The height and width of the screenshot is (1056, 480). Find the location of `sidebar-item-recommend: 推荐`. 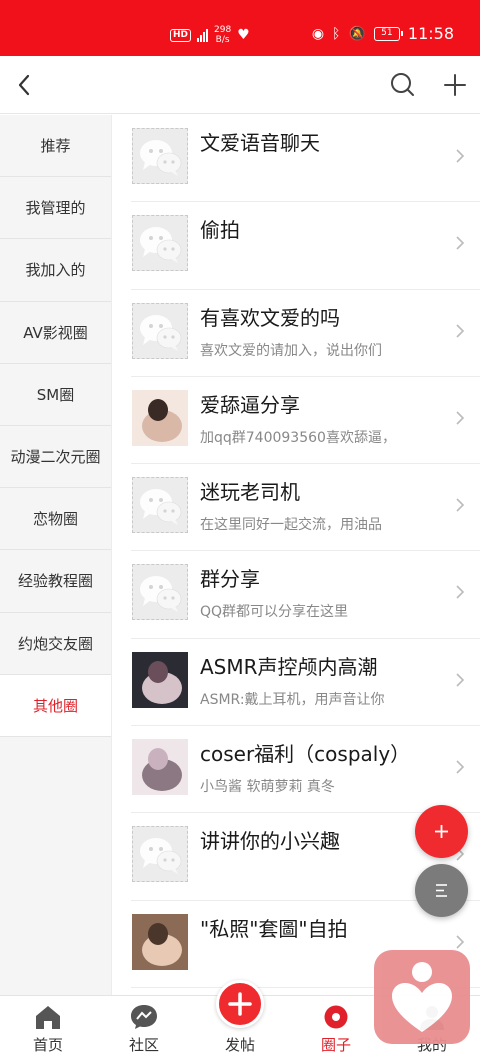

sidebar-item-recommend: 推荐 is located at coordinates (55, 146).